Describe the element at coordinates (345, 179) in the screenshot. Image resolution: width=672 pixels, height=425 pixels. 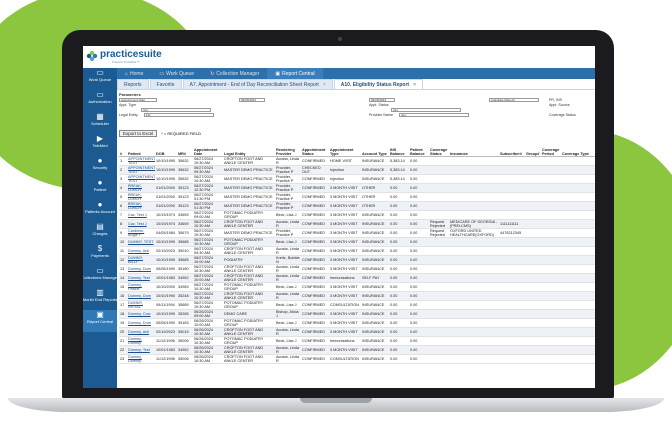
I see `table-cell: Injection` at that location.